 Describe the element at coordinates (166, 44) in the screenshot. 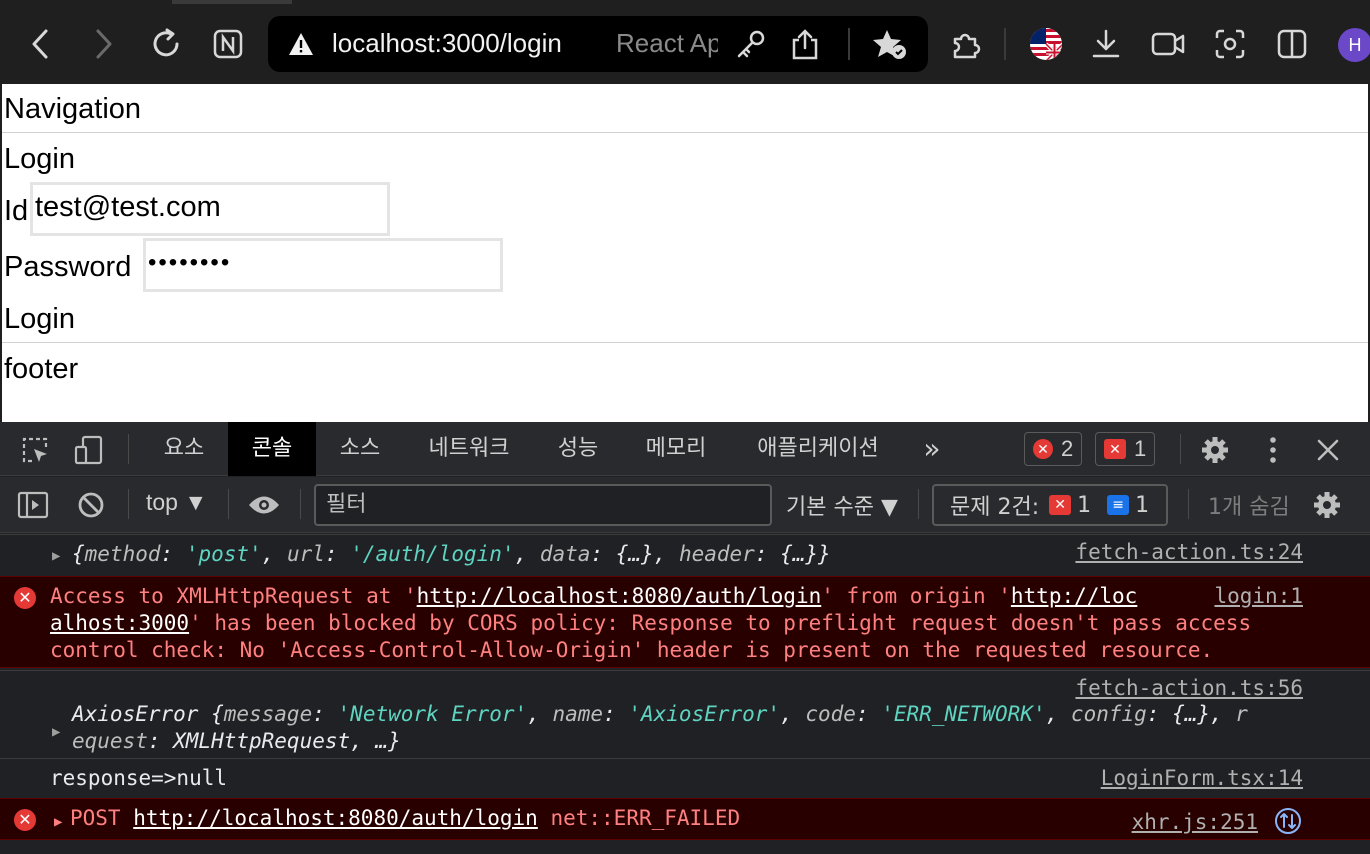

I see `reload-button` at that location.